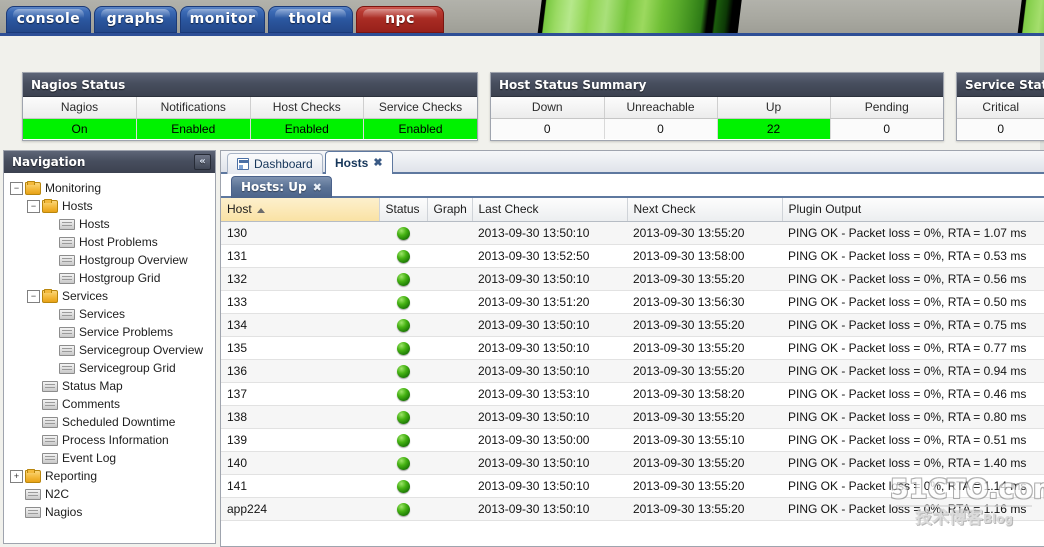  I want to click on top-navigation-bar: console graphs monitor thold npc, so click(522, 16).